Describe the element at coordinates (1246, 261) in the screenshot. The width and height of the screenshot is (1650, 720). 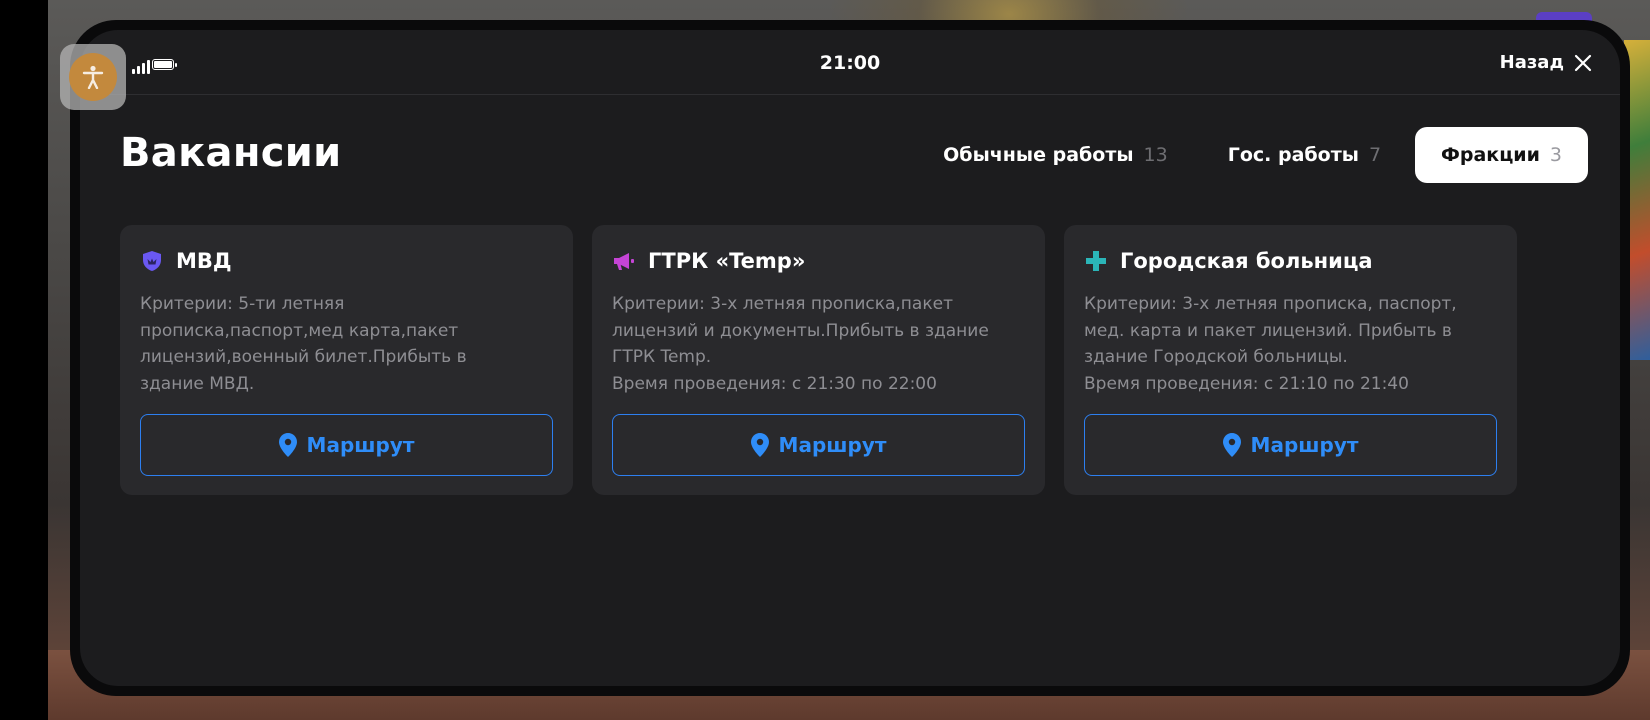
I see `card-title: Городская больница` at that location.